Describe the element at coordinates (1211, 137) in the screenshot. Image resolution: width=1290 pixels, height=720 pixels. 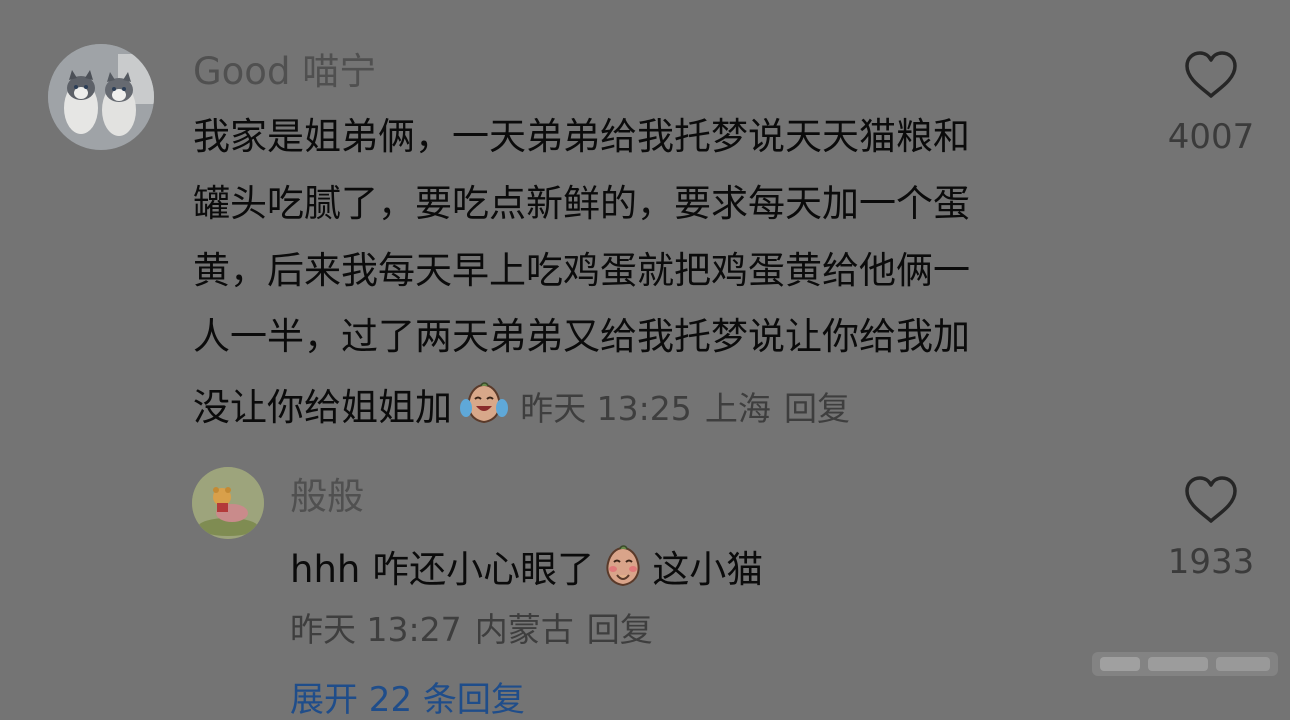
I see `comment-like-count: 4007` at that location.